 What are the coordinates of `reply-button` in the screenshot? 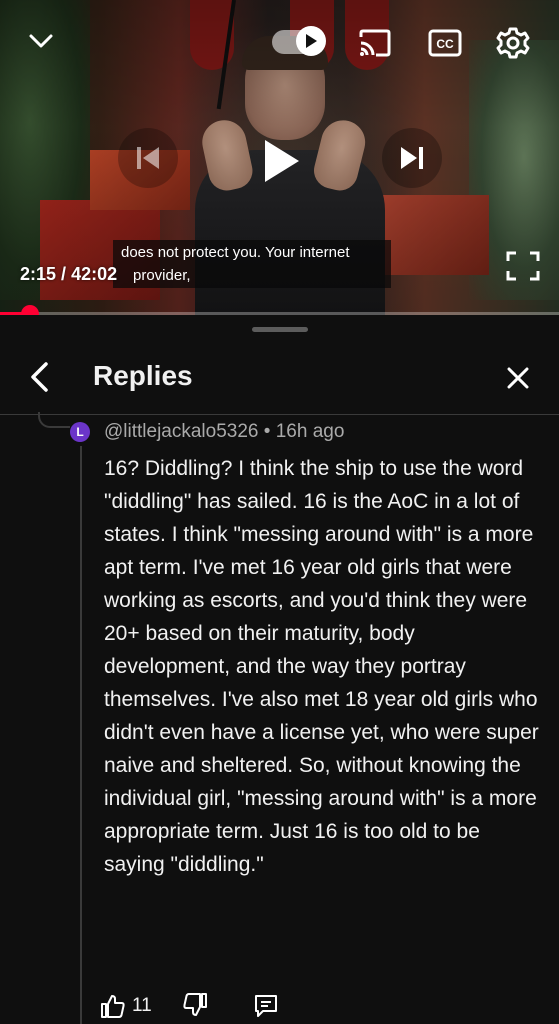 It's located at (267, 1007).